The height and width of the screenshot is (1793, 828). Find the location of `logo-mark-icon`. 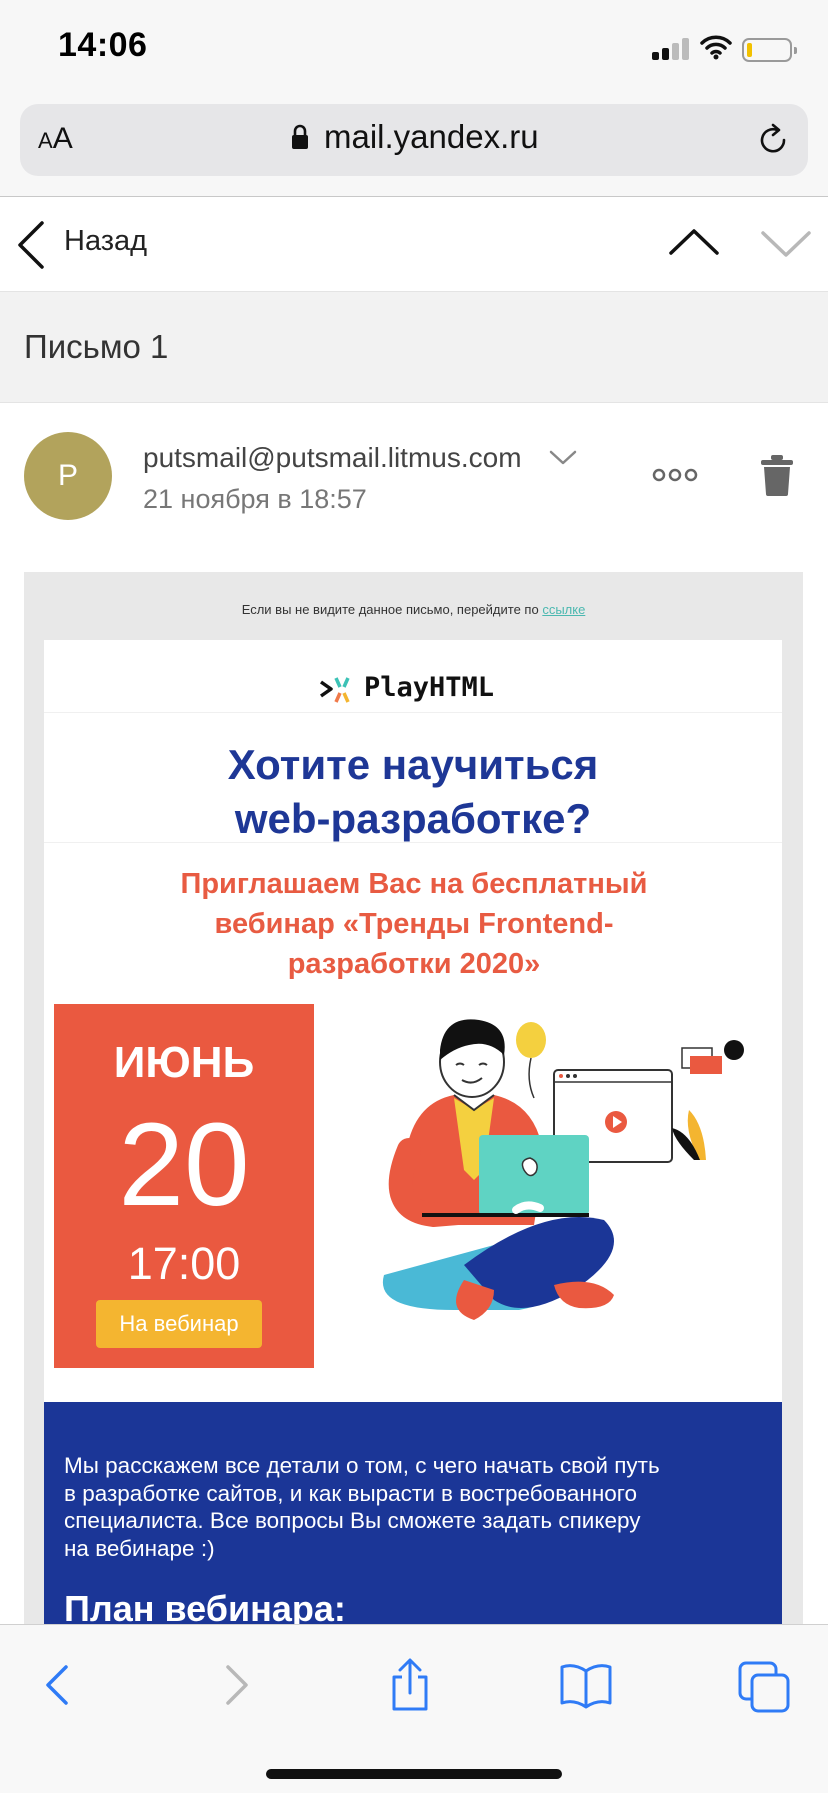

logo-mark-icon is located at coordinates (334, 690).